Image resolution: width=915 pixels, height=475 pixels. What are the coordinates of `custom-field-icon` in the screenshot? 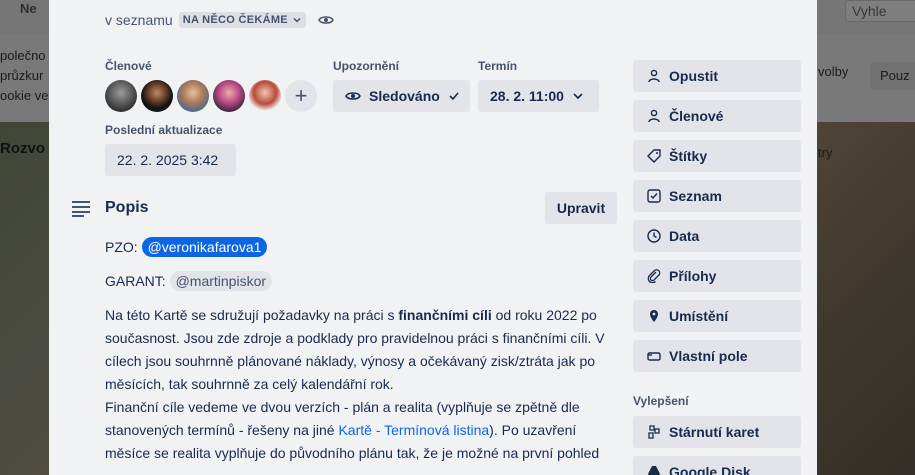 It's located at (654, 356).